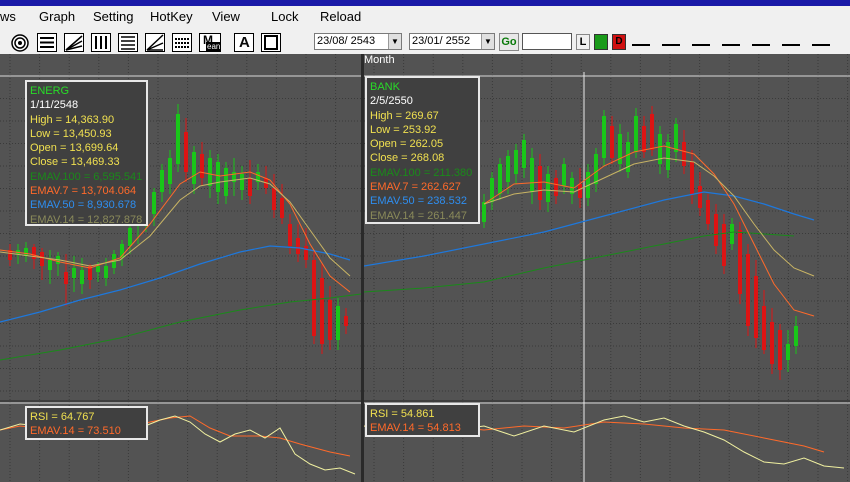 The image size is (850, 482). What do you see at coordinates (583, 42) in the screenshot?
I see `line-style-button: L` at bounding box center [583, 42].